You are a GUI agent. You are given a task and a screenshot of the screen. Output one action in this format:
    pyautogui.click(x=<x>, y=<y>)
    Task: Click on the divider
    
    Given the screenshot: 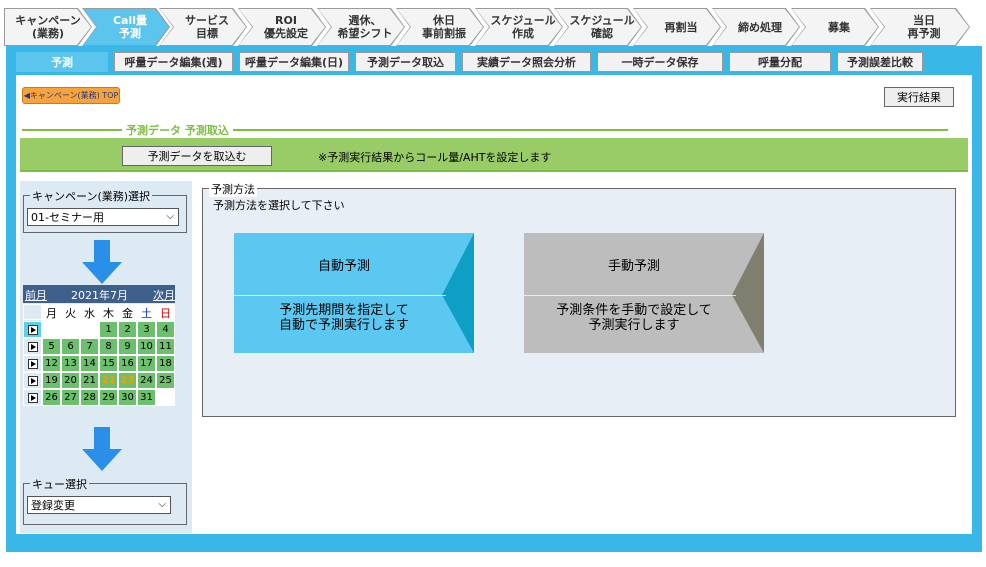 What is the action you would take?
    pyautogui.click(x=340, y=295)
    